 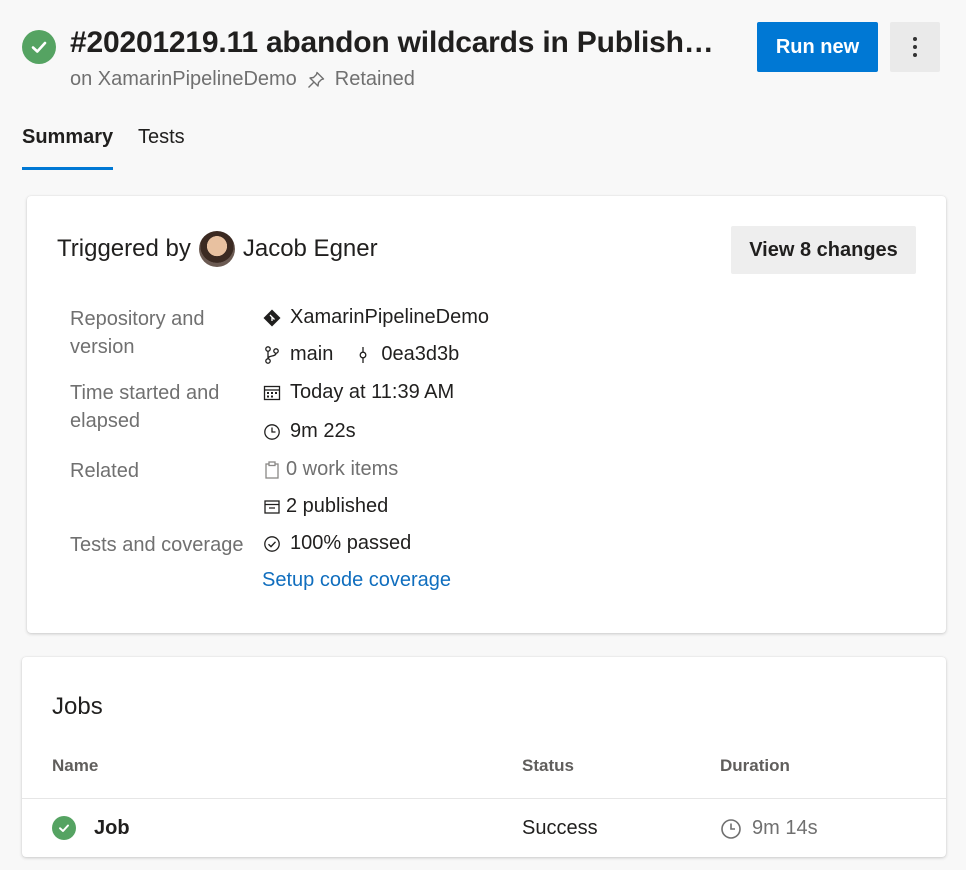 What do you see at coordinates (183, 79) in the screenshot?
I see `pipeline-name: on XamarinPipelineDemo` at bounding box center [183, 79].